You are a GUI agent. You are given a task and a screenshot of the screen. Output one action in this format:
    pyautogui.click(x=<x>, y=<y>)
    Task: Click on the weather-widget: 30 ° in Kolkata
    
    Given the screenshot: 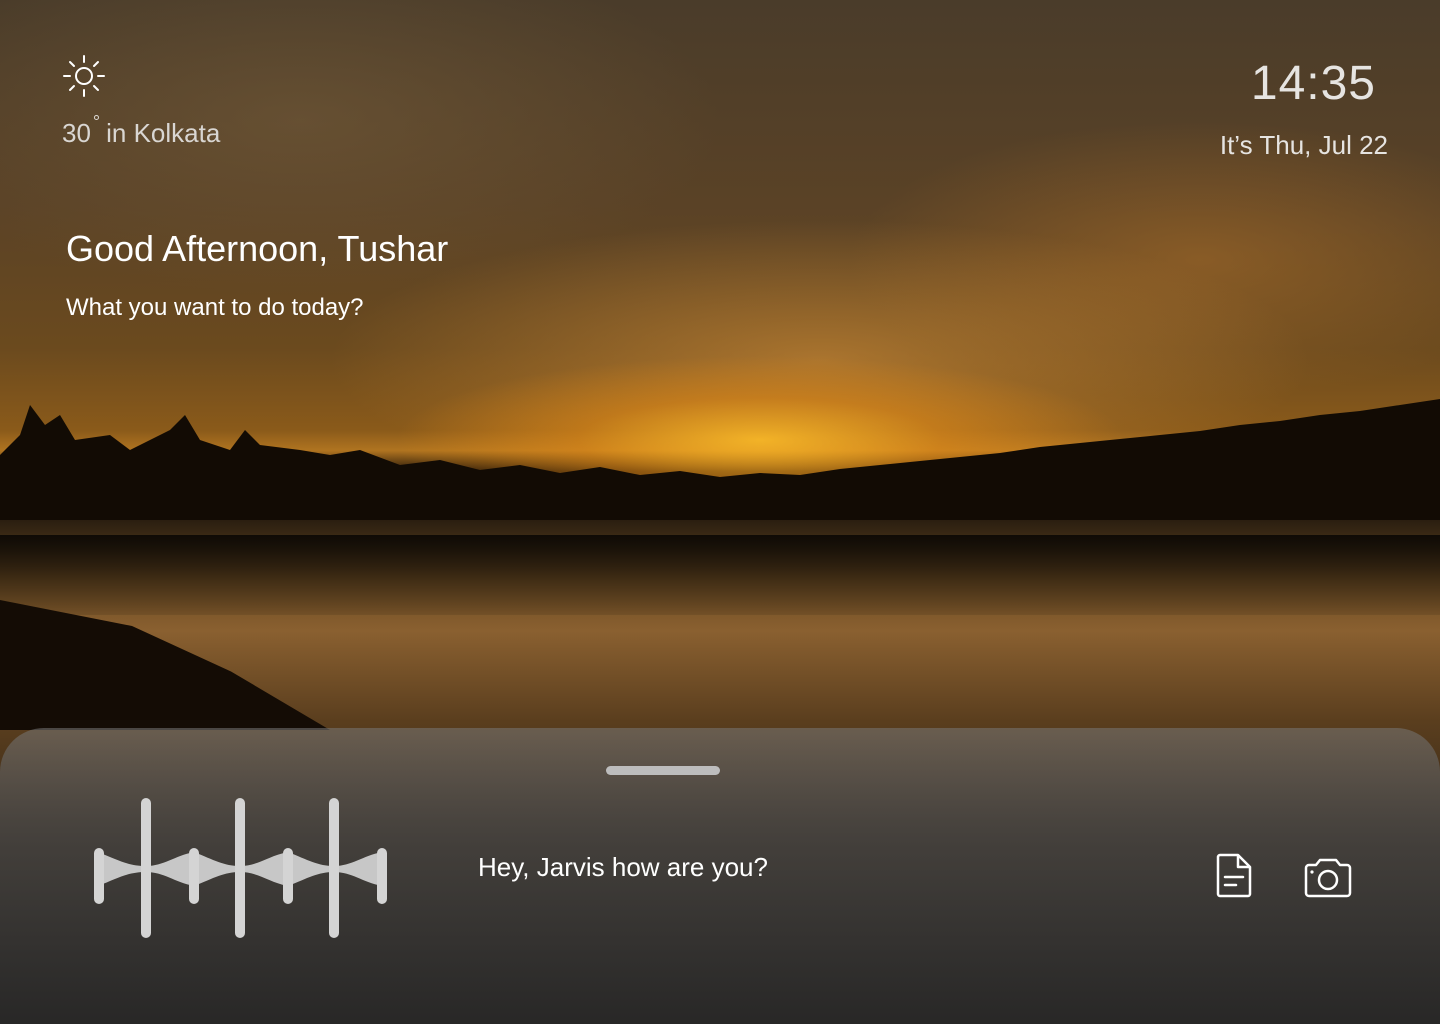 What is the action you would take?
    pyautogui.click(x=141, y=101)
    